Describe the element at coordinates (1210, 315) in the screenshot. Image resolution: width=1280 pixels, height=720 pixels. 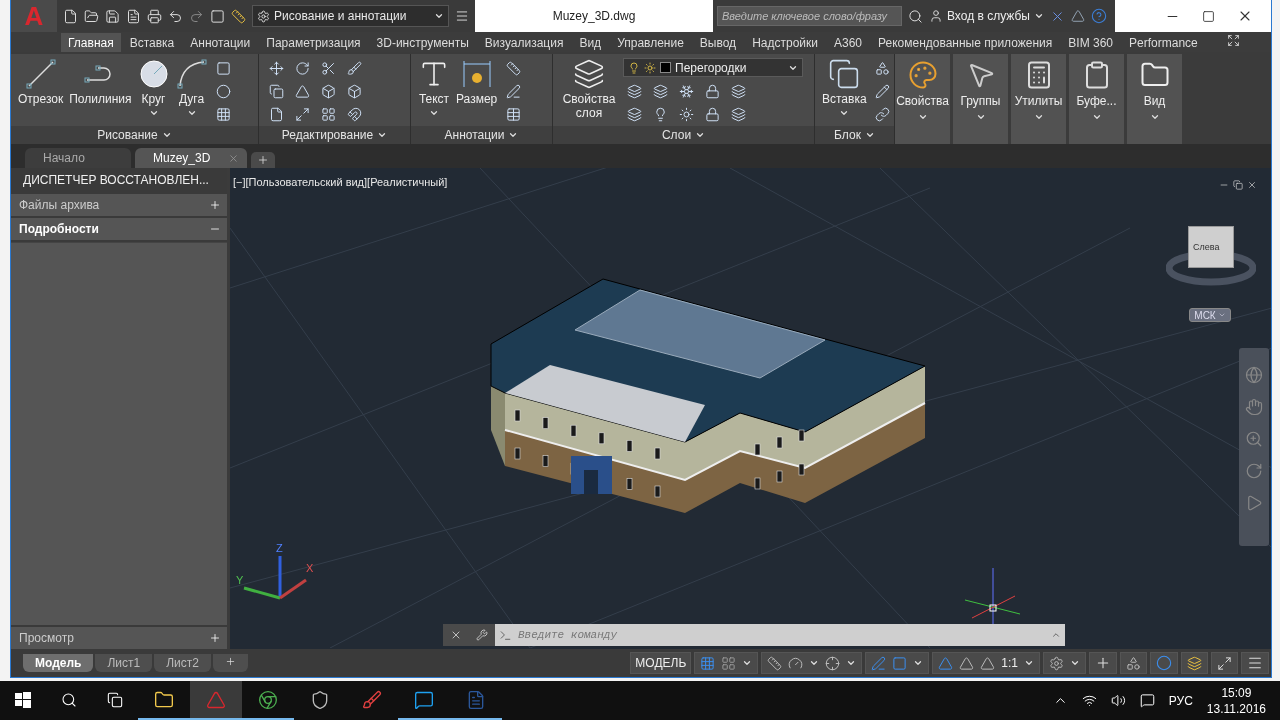
I see `ucs-menu-button: МСК` at that location.